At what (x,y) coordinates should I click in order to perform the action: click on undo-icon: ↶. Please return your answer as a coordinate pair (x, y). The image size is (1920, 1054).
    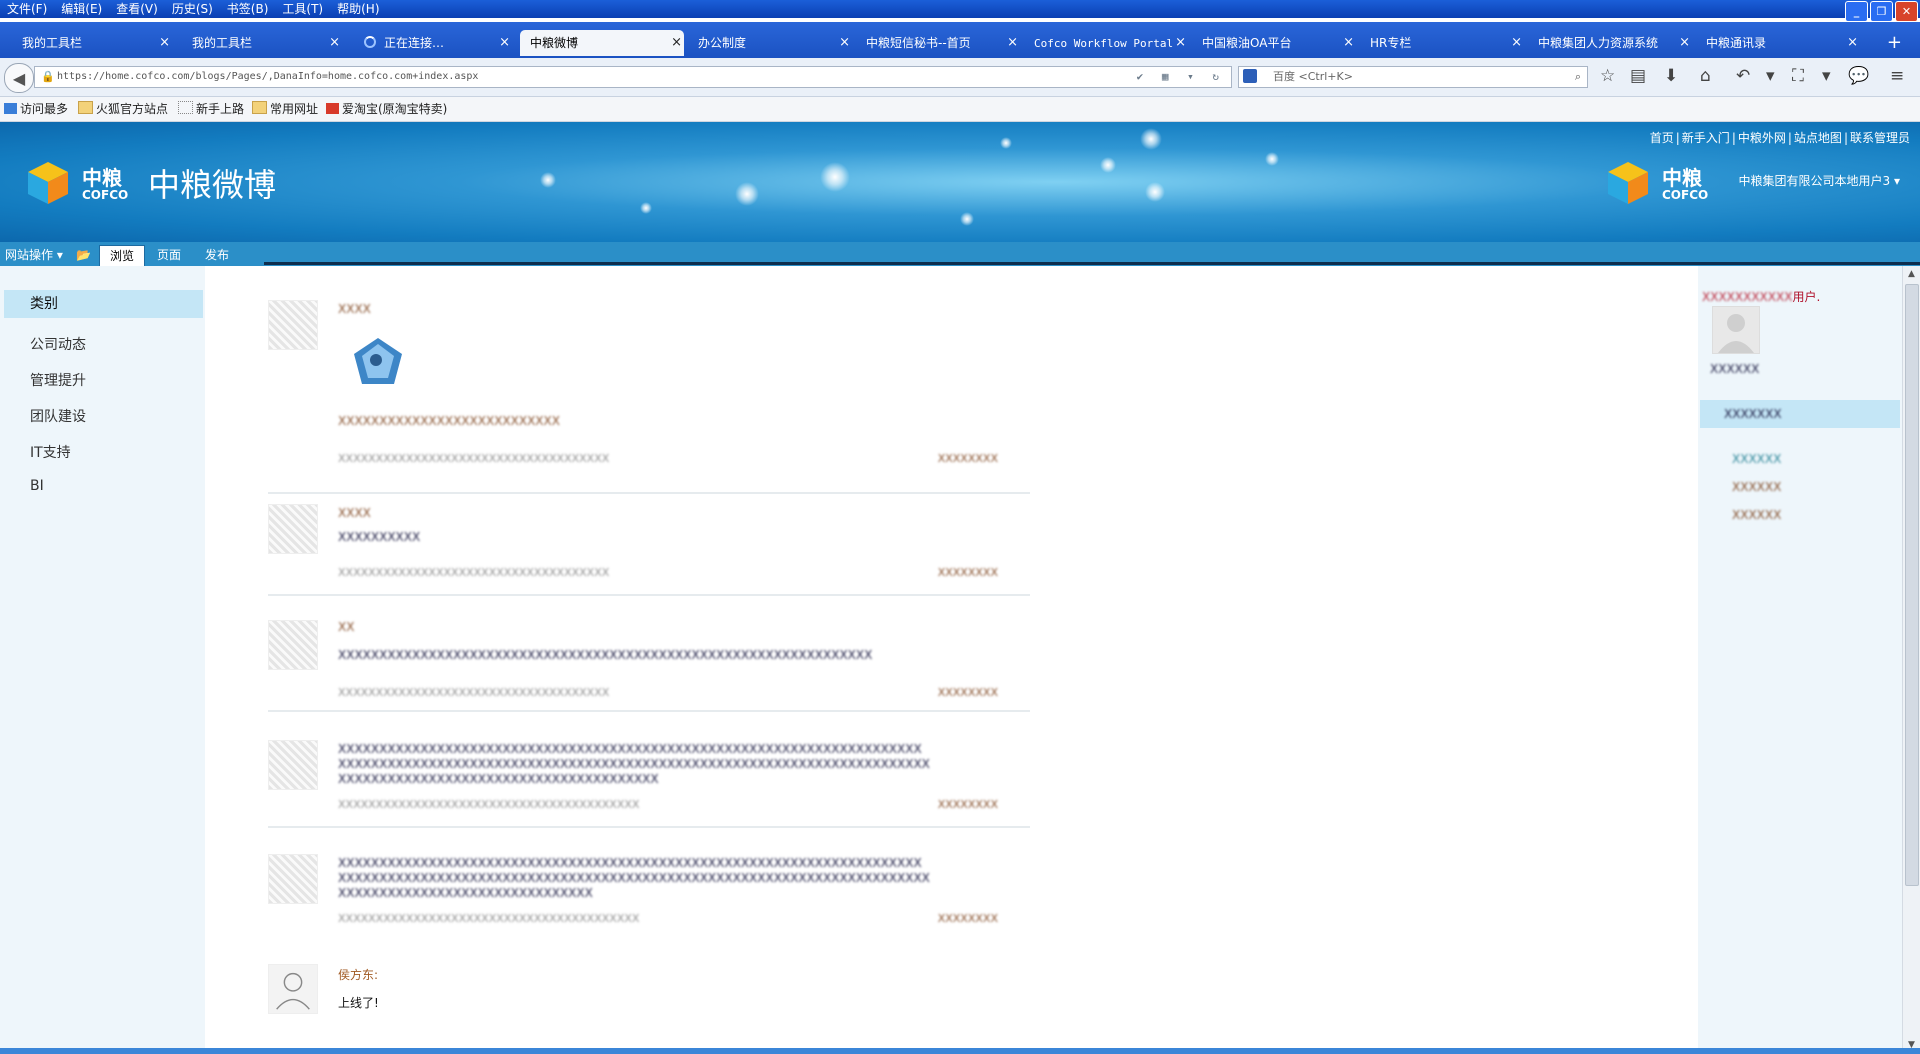
    Looking at the image, I should click on (1743, 76).